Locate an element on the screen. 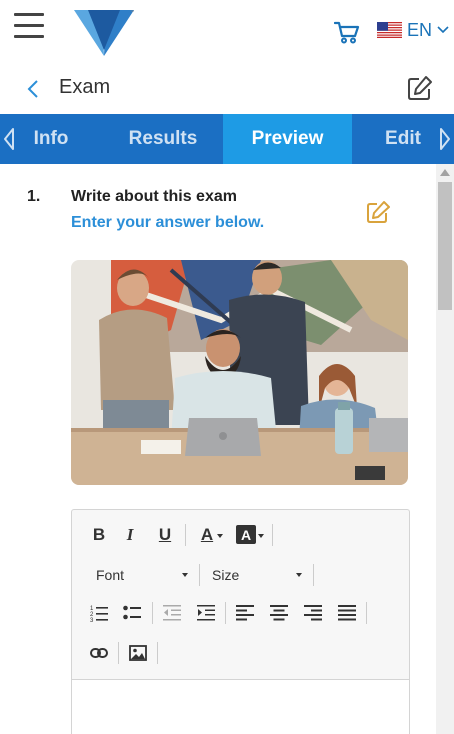 This screenshot has height=734, width=454. scroll-up-arrow-icon is located at coordinates (445, 172).